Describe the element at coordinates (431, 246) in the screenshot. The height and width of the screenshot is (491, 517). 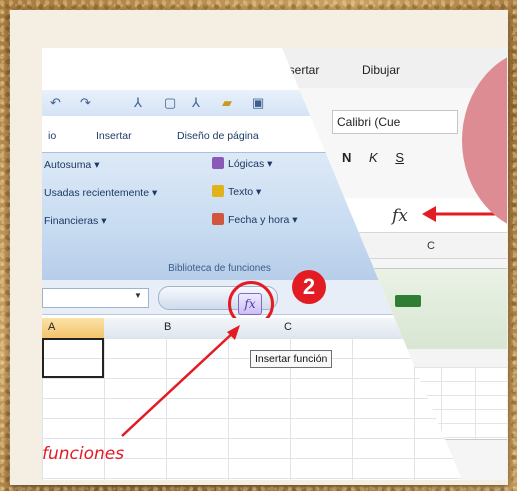
I see `column-c-header-modern: C` at that location.